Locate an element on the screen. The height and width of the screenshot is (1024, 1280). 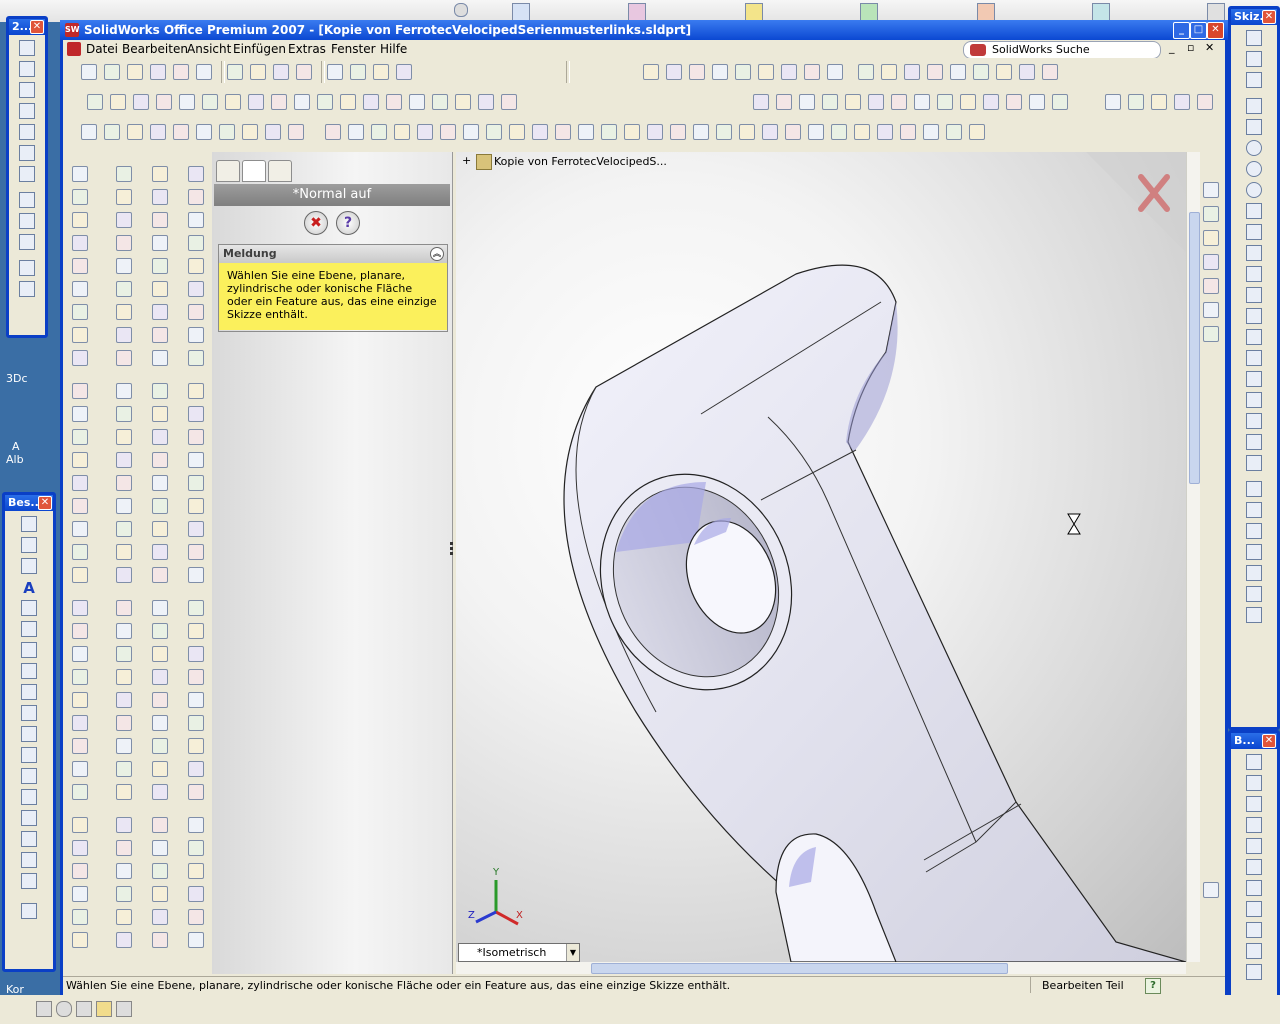
scroll-thumb is located at coordinates (1194, 348).